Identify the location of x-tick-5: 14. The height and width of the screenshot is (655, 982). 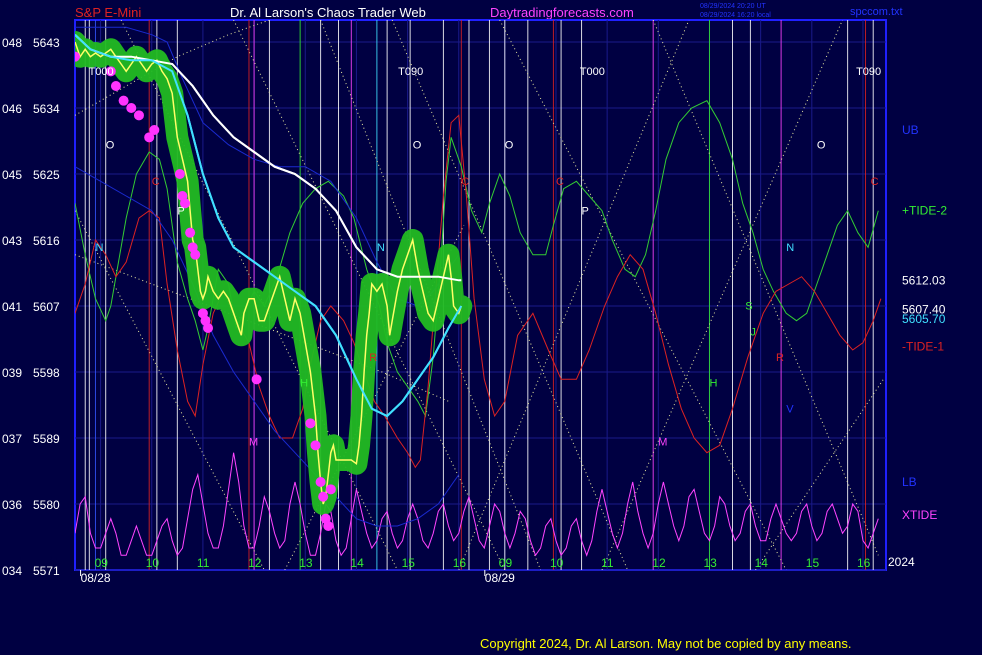
(357, 563).